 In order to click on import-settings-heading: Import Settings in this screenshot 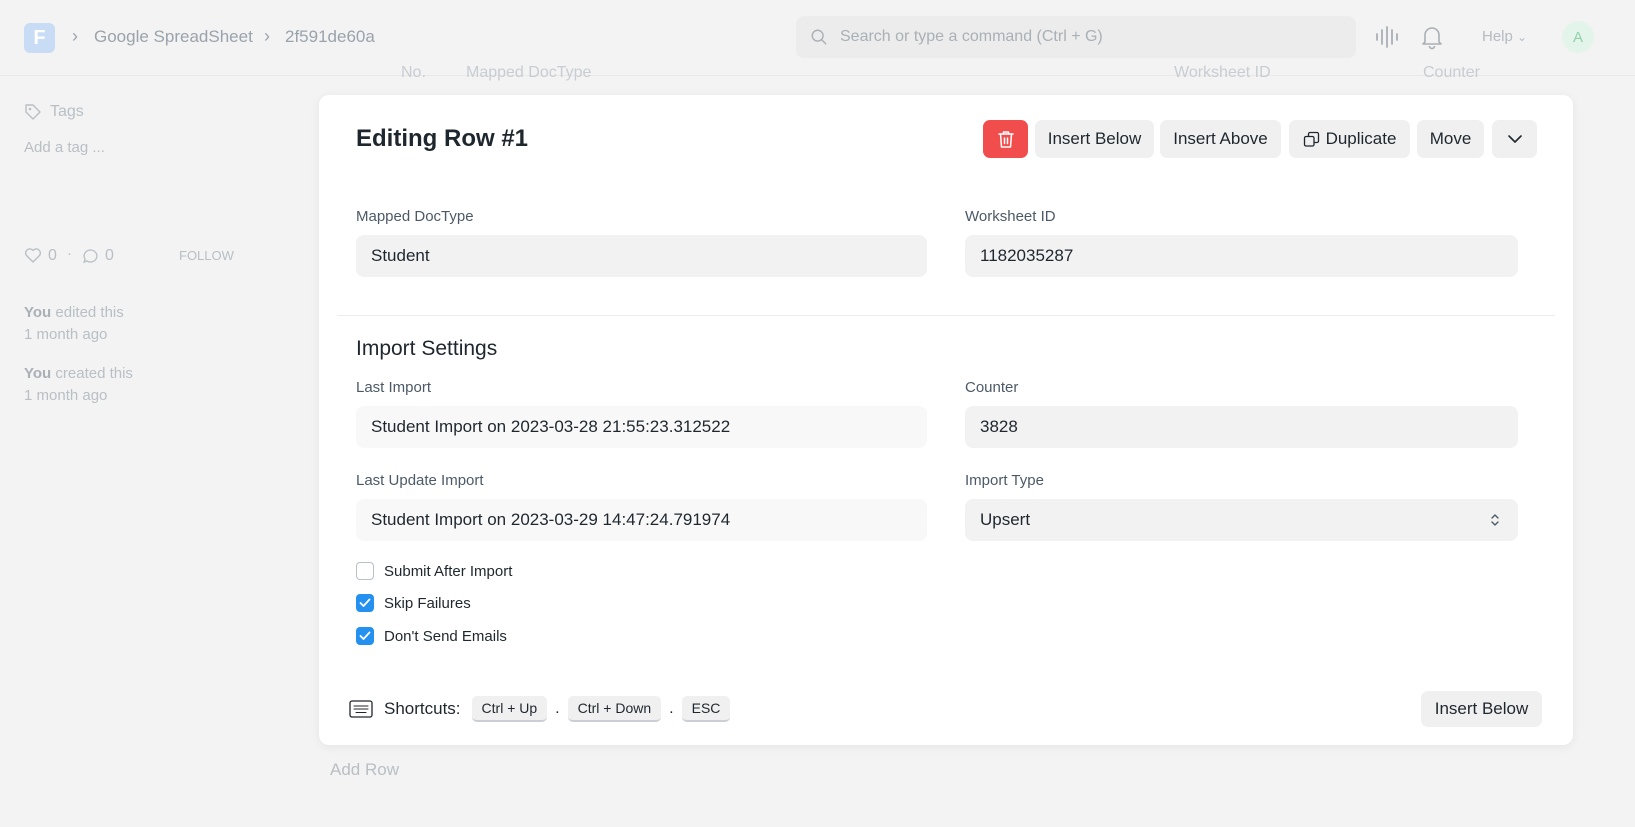, I will do `click(427, 348)`.